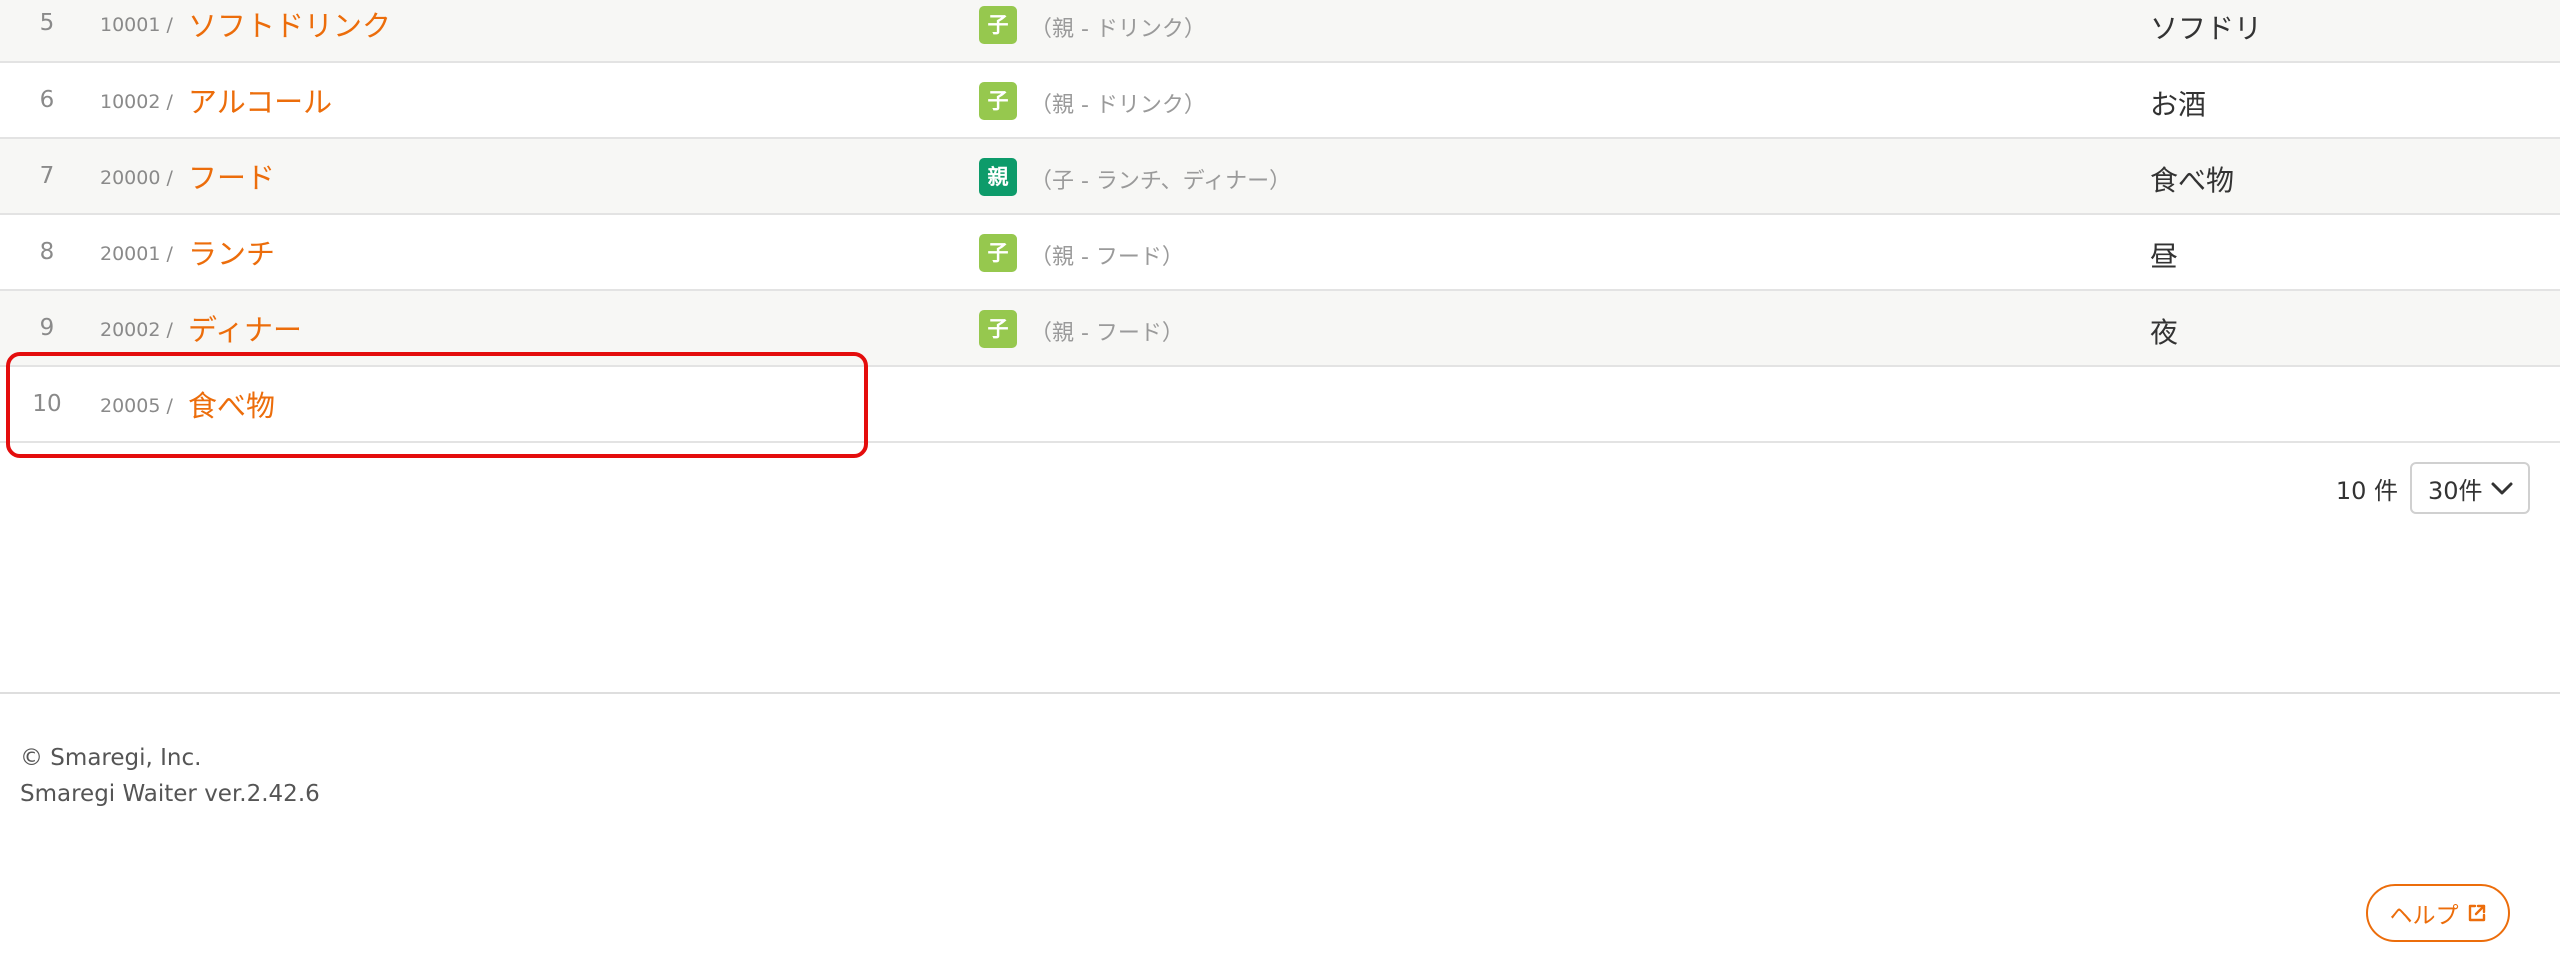 Image resolution: width=2560 pixels, height=960 pixels. Describe the element at coordinates (1280, 329) in the screenshot. I see `table-row: 9 20002 / ディナー 子 （親 - フード） 夜` at that location.